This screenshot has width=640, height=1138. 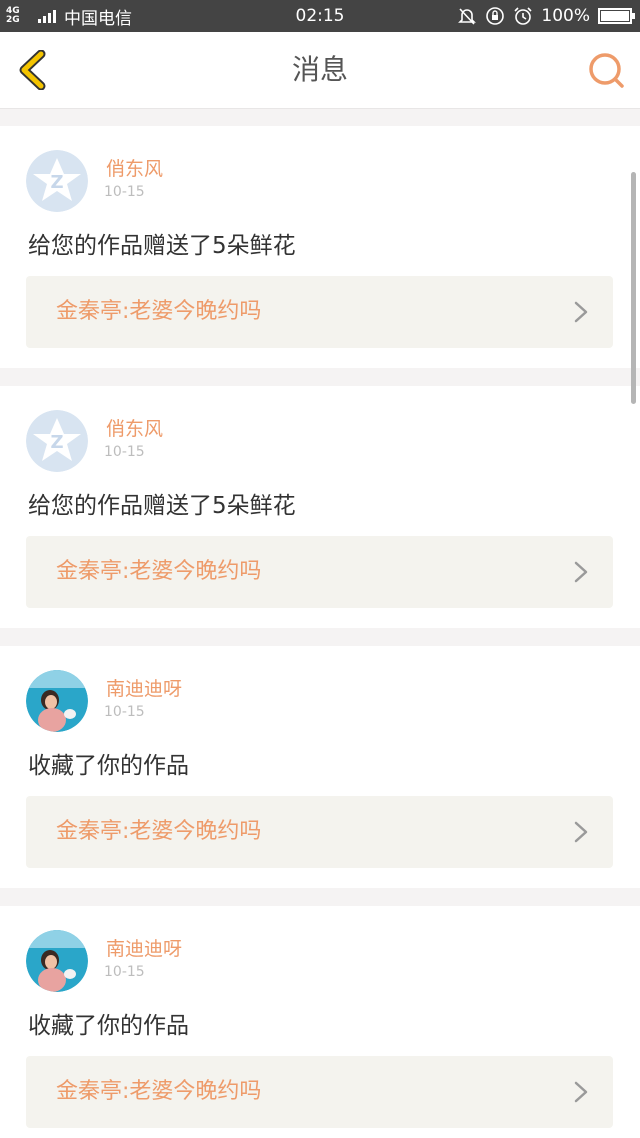 What do you see at coordinates (523, 16) in the screenshot?
I see `alarm-icon` at bounding box center [523, 16].